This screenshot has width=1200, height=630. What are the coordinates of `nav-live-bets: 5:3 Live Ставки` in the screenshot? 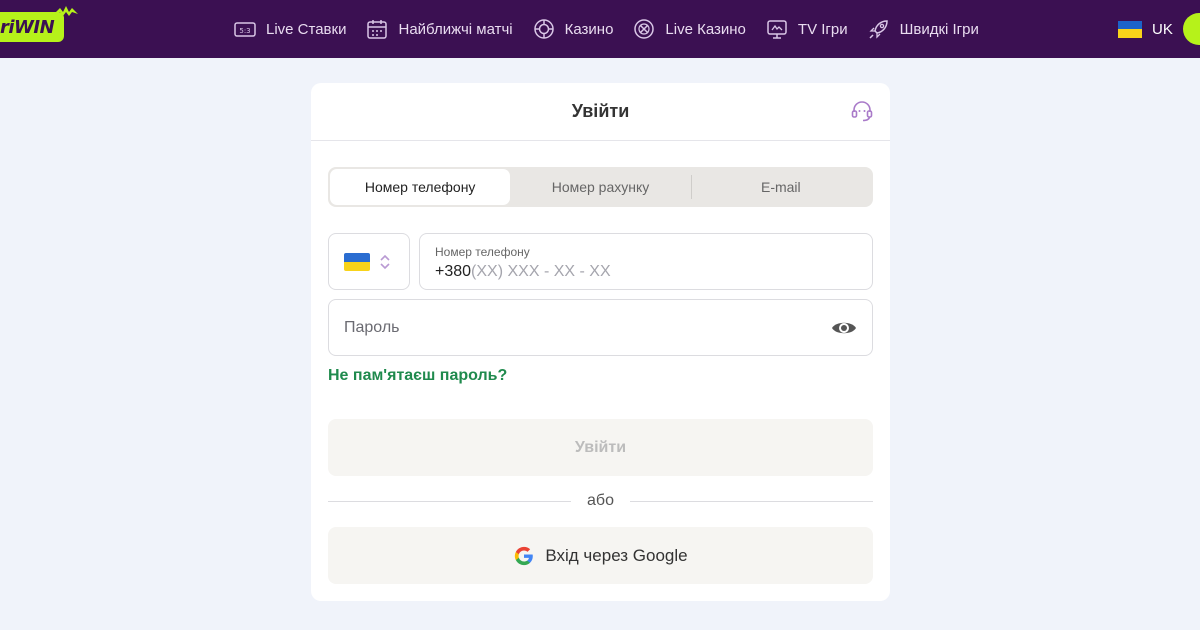 It's located at (290, 29).